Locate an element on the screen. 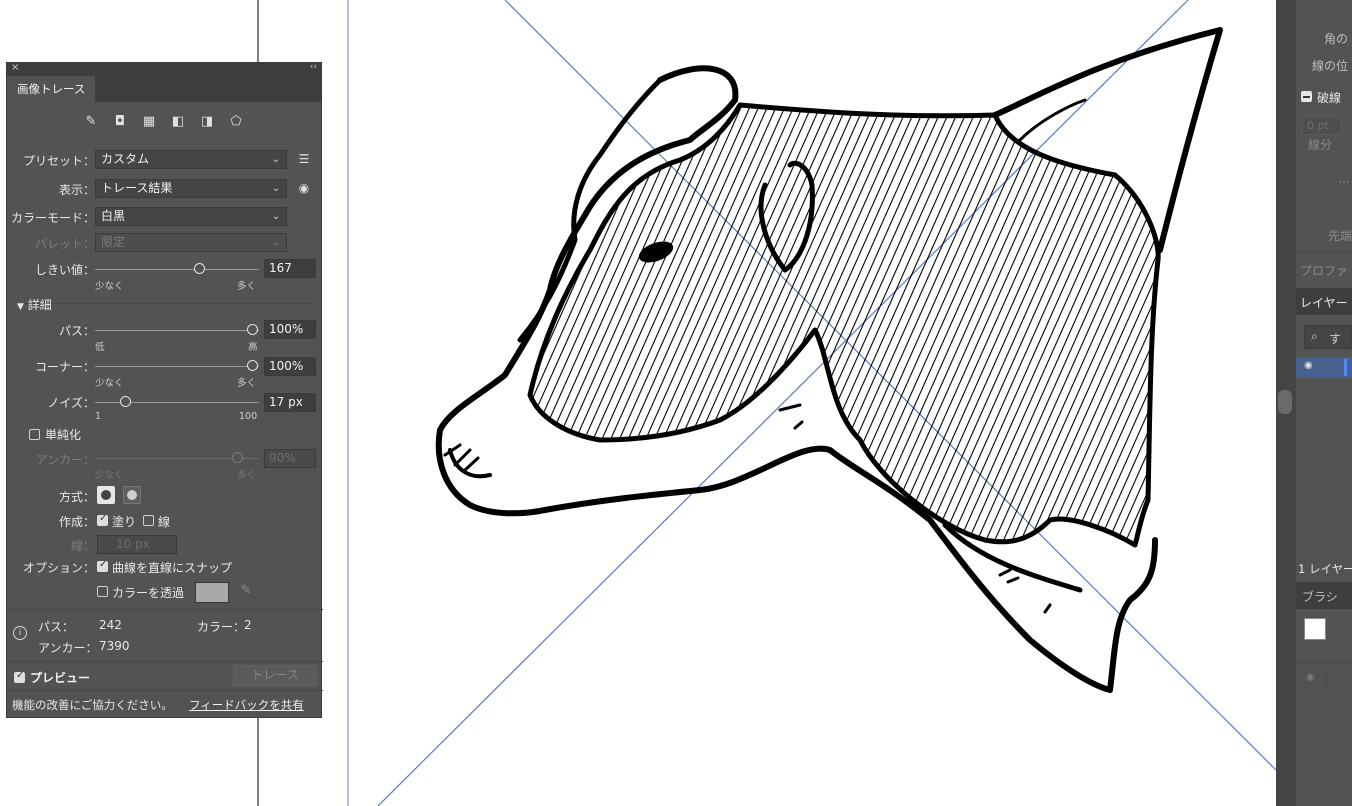  view-select: トレース結果 ⌄ is located at coordinates (191, 188).